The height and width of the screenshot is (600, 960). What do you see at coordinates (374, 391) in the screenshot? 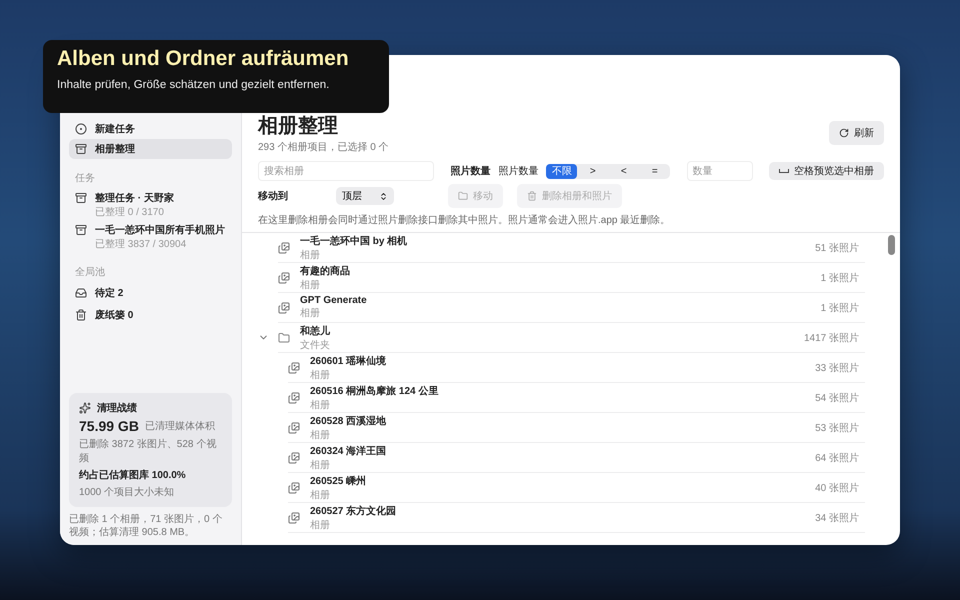
I see `album-name: 260516 桐洲岛摩旅 124 公里` at bounding box center [374, 391].